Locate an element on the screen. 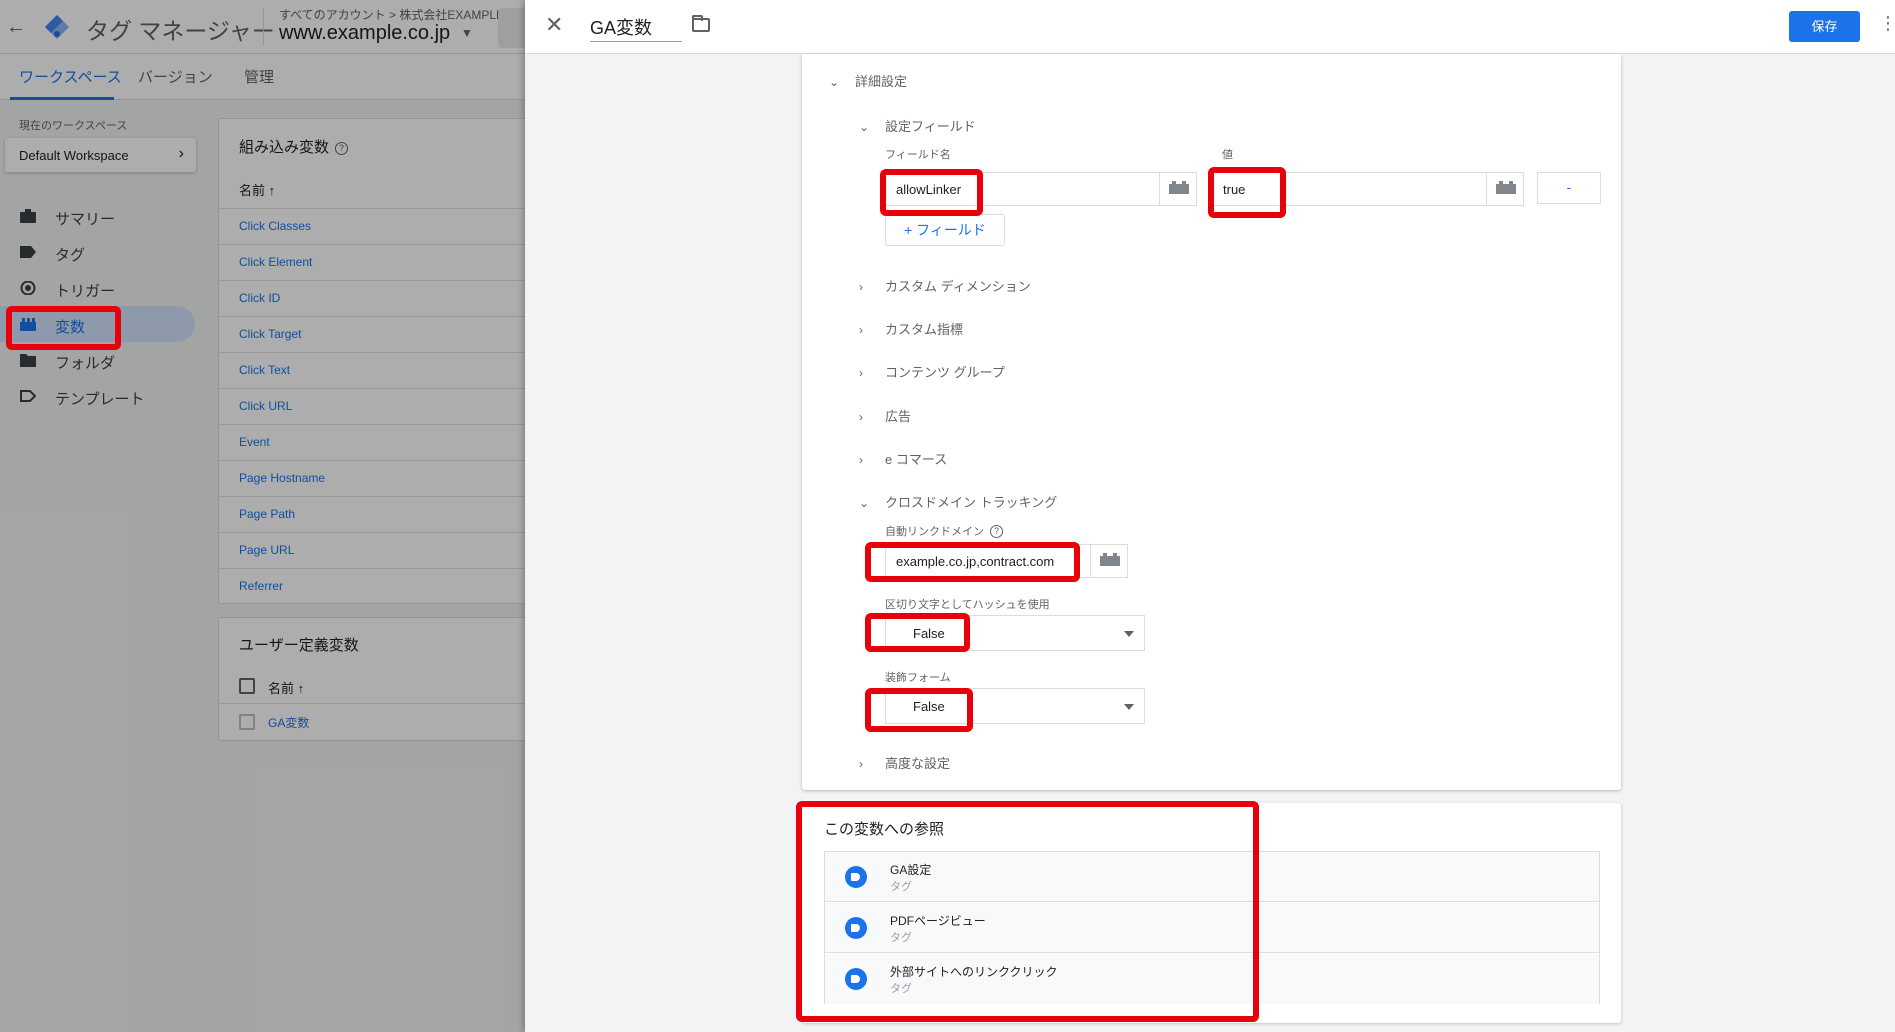 This screenshot has width=1895, height=1032. more-options-icon: ⋮ is located at coordinates (1887, 23).